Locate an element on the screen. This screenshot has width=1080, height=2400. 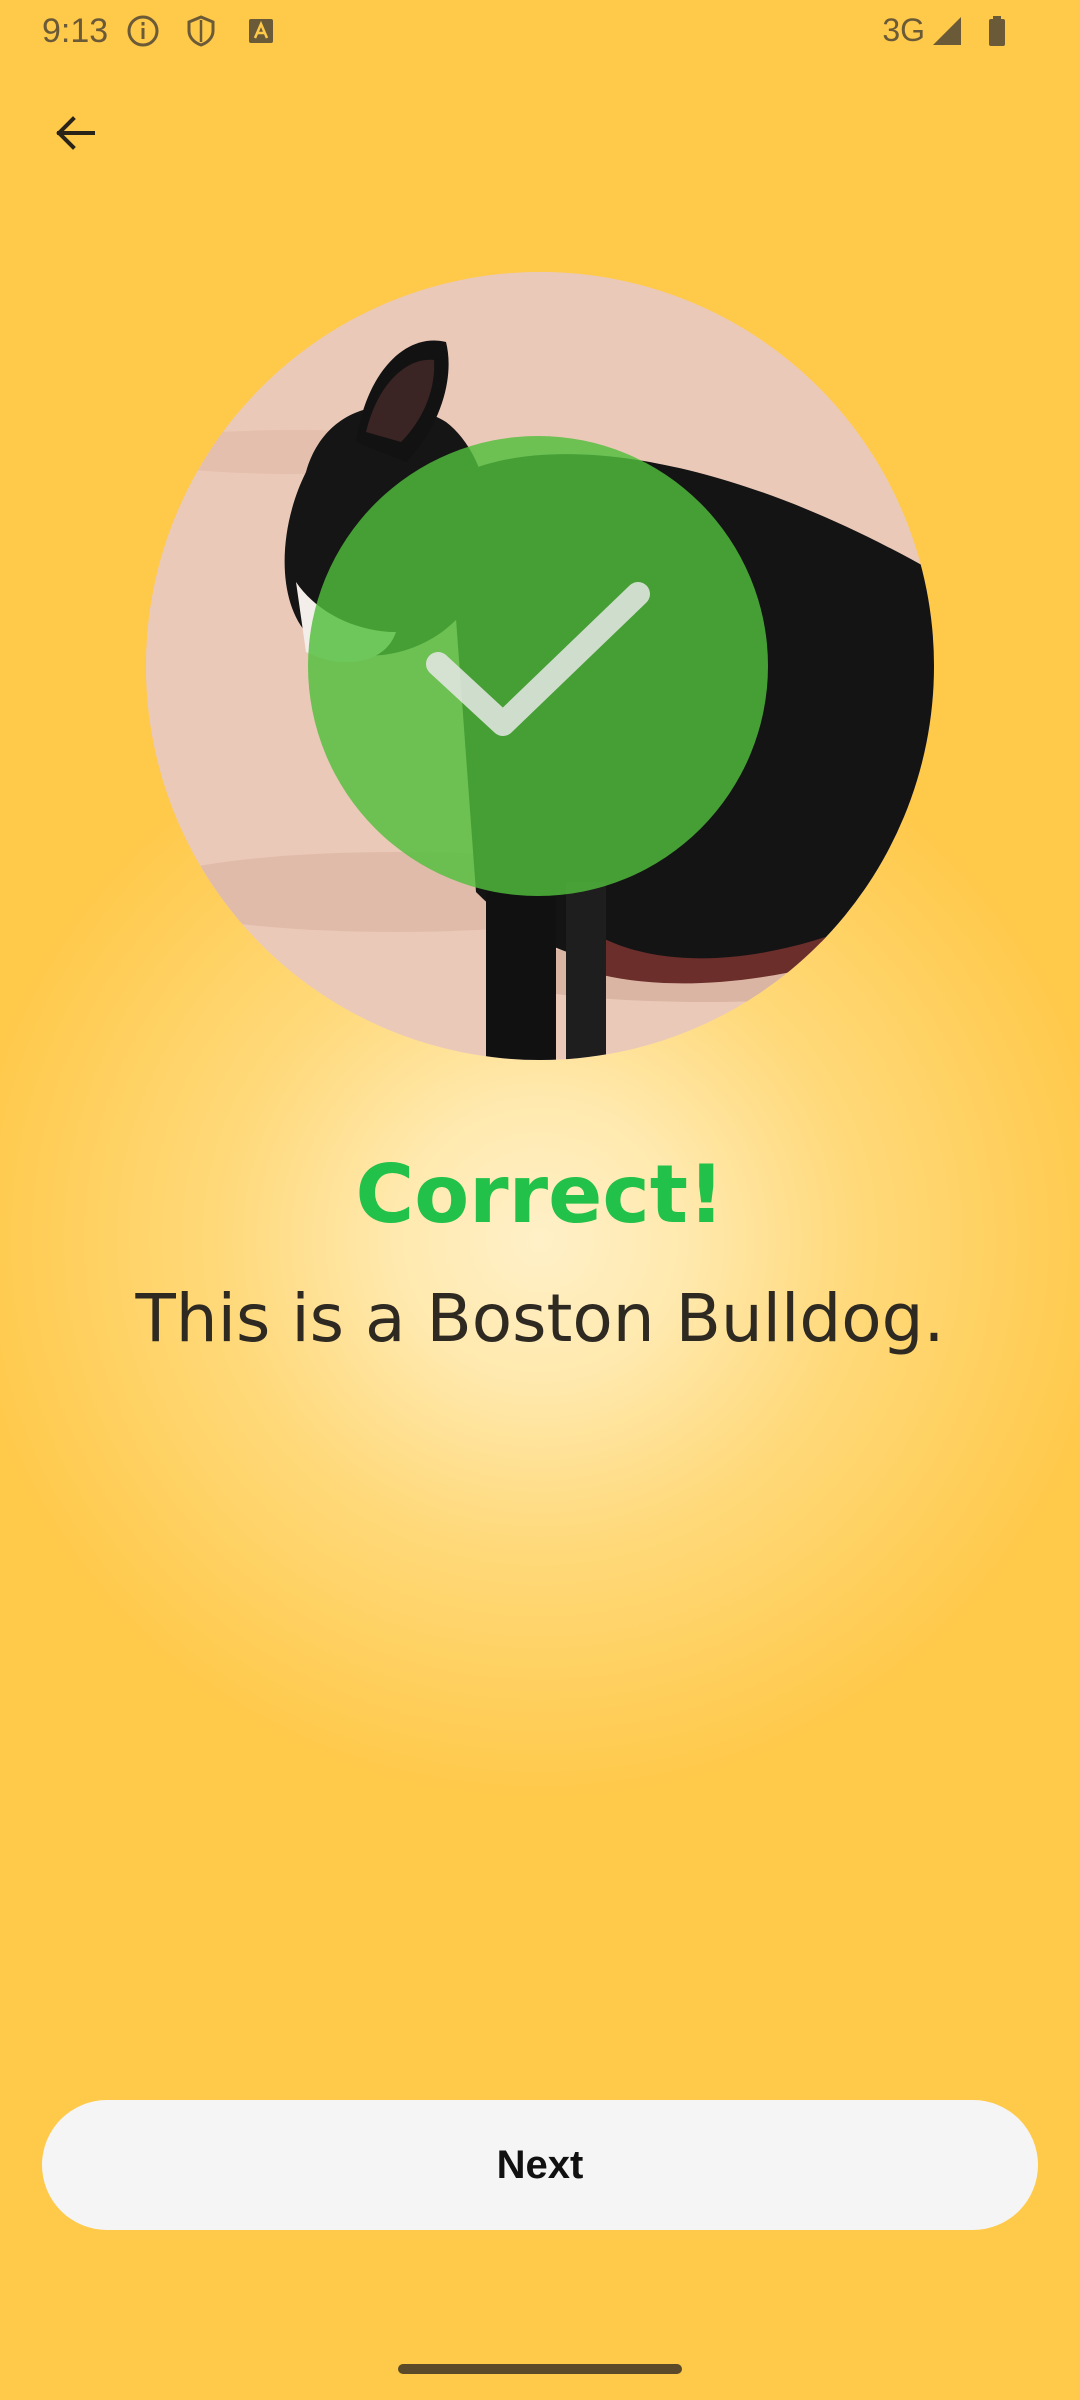
status-time: 9:13 is located at coordinates (75, 31).